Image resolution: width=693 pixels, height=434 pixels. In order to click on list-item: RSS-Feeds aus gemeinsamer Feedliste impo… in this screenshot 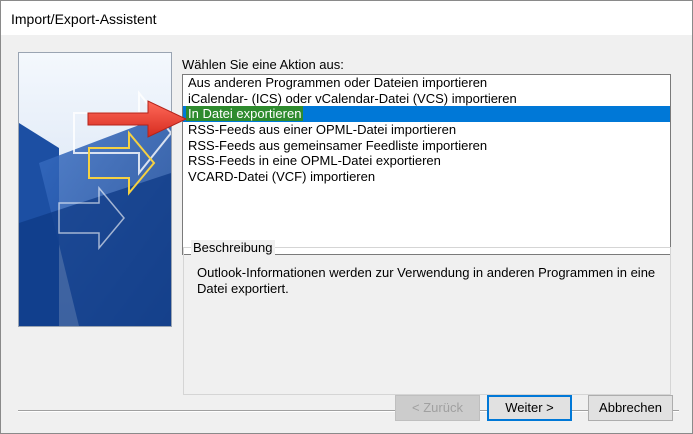, I will do `click(426, 146)`.